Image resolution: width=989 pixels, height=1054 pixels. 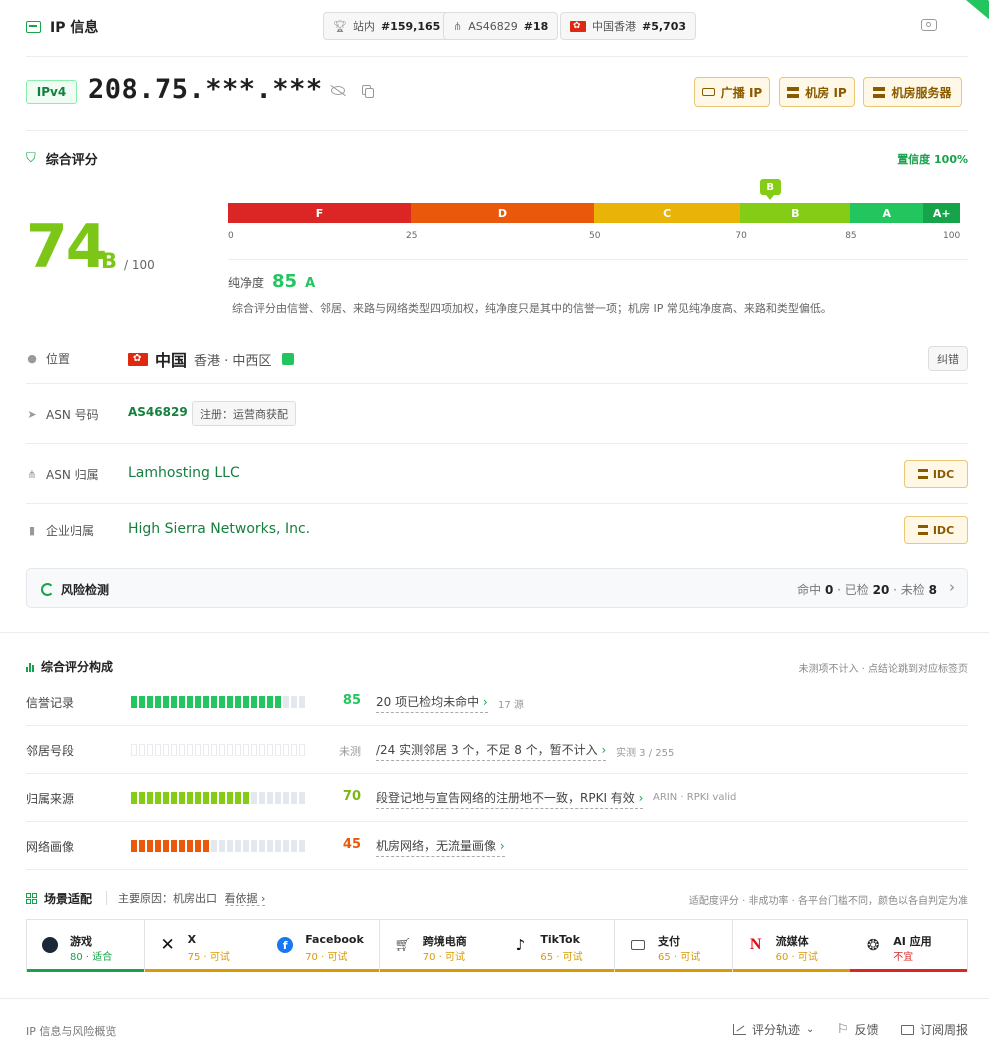 What do you see at coordinates (75, 589) in the screenshot?
I see `risk-title: 风险检测` at bounding box center [75, 589].